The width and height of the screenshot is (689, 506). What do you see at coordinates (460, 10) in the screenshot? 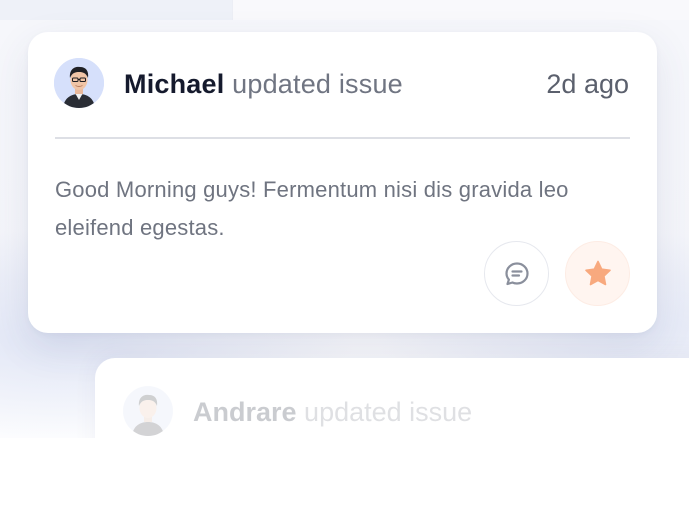
I see `background-panel` at bounding box center [460, 10].